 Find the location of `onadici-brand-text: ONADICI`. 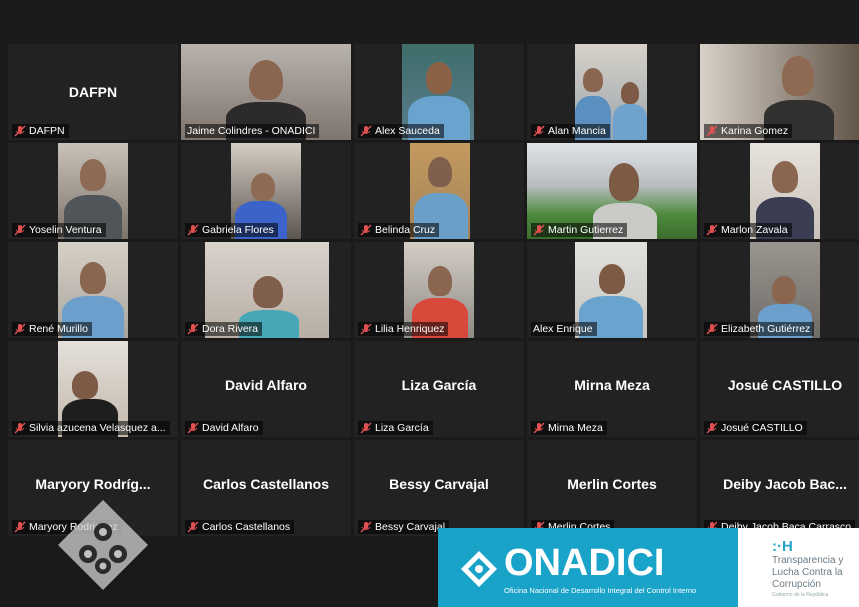

onadici-brand-text: ONADICI is located at coordinates (584, 563).